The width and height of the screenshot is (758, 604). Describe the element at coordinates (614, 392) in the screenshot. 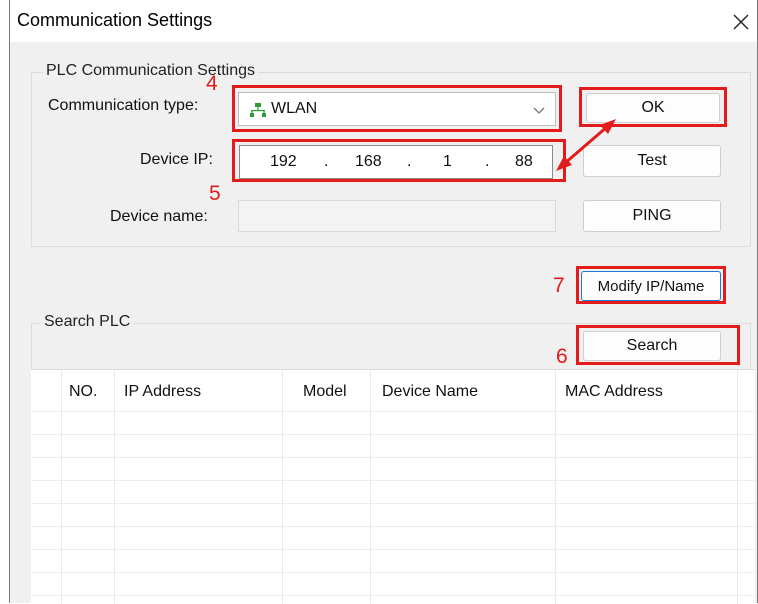

I see `column-header-mac-address: MAC Address` at that location.